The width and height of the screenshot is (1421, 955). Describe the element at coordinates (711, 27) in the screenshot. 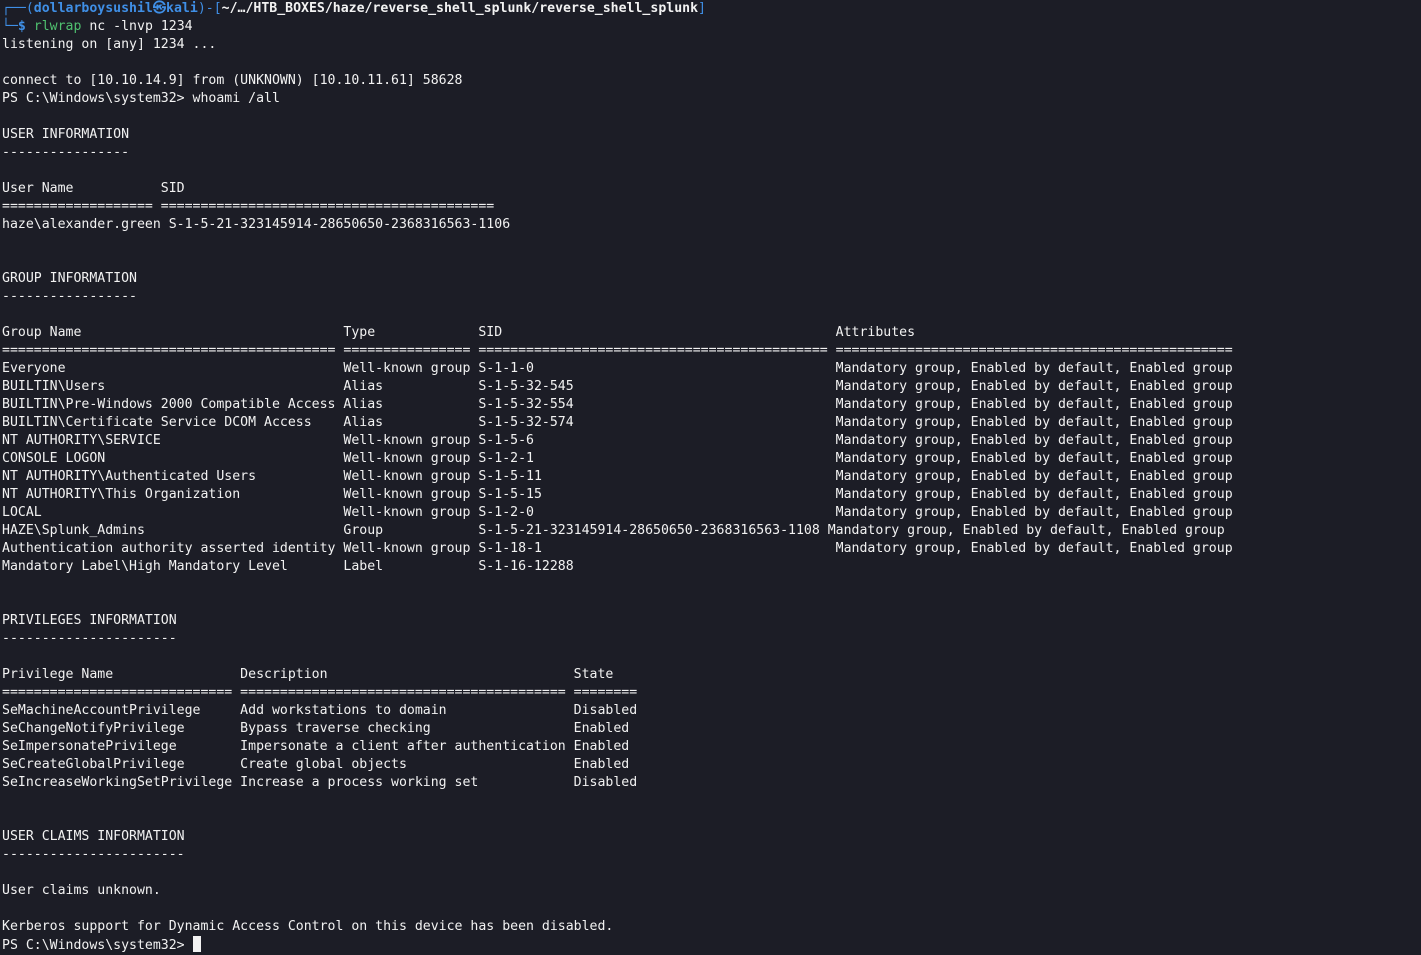

I see `shell-command-line: └─$ rlwrap nc -lnvp 1234` at that location.